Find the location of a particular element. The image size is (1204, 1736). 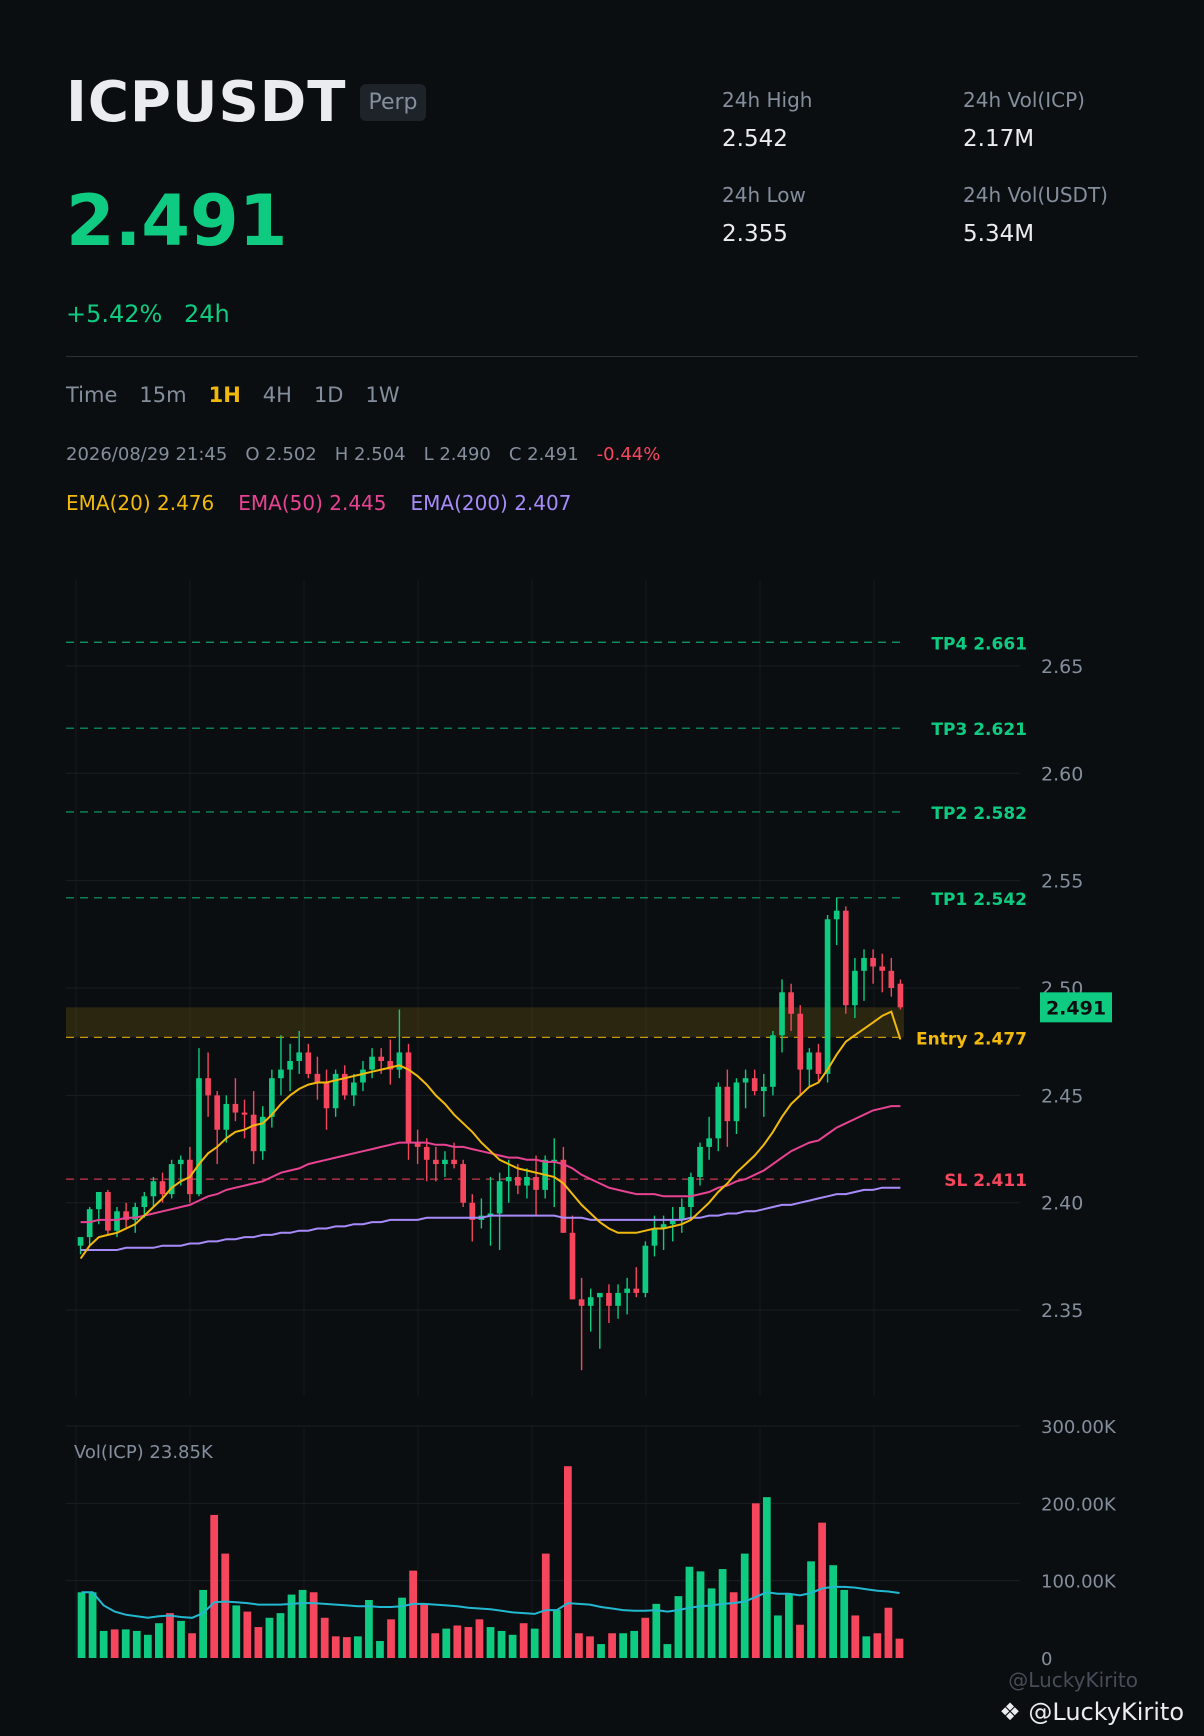

stat-24h-vol-usdt: 24h Vol(USDT) 5.34M is located at coordinates (1035, 215).